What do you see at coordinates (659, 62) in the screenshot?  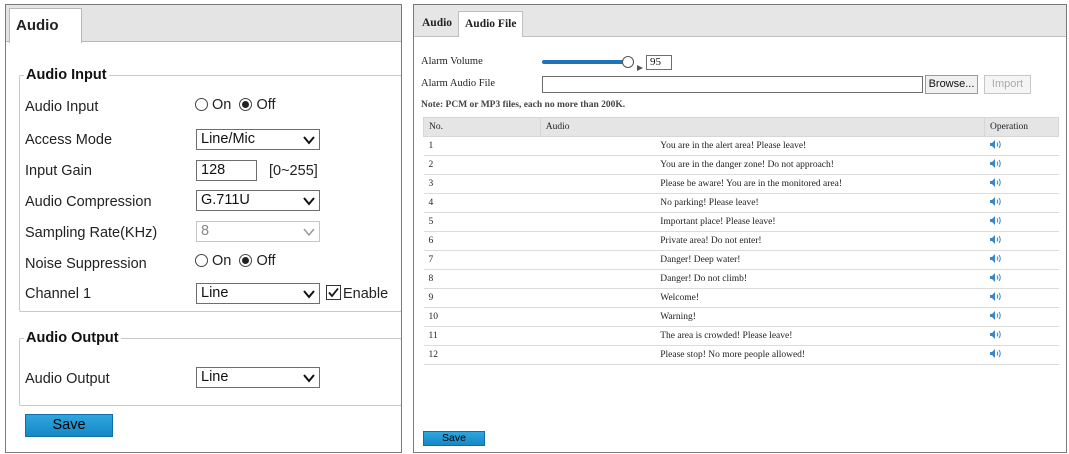 I see `alarm-volume-input: 95` at bounding box center [659, 62].